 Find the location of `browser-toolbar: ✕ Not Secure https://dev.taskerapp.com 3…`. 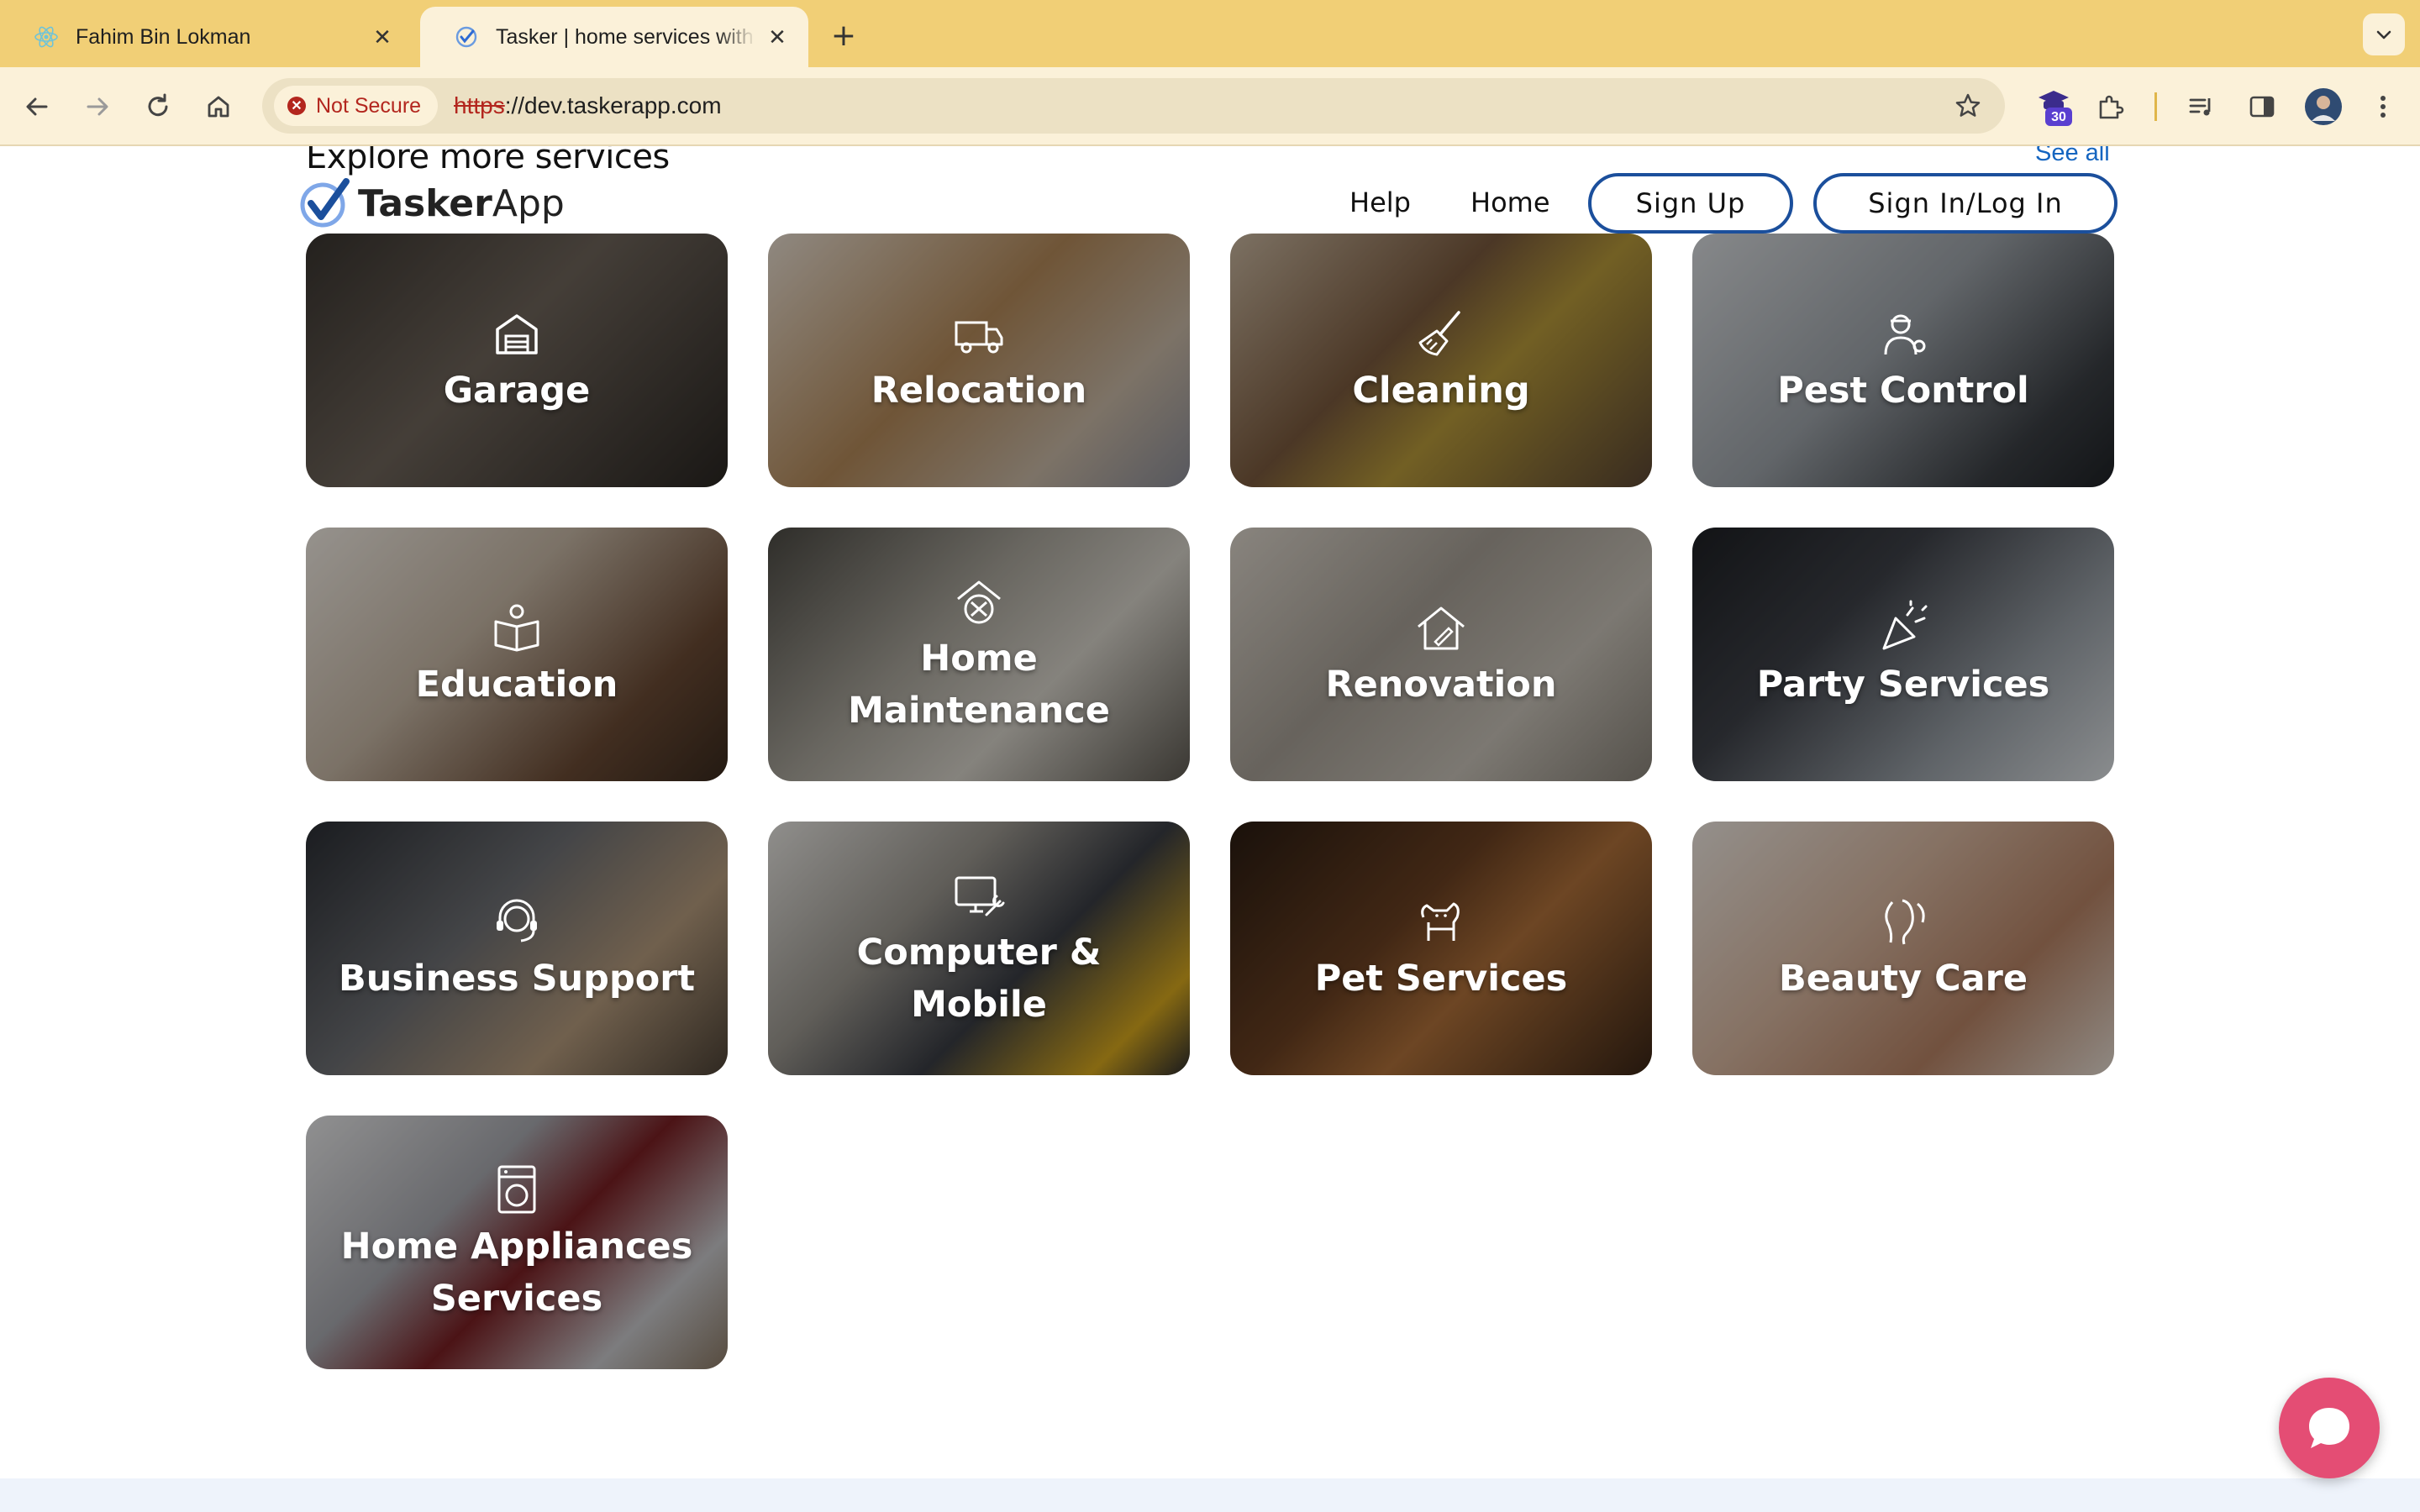

browser-toolbar: ✕ Not Secure https://dev.taskerapp.com 3… is located at coordinates (1210, 106).